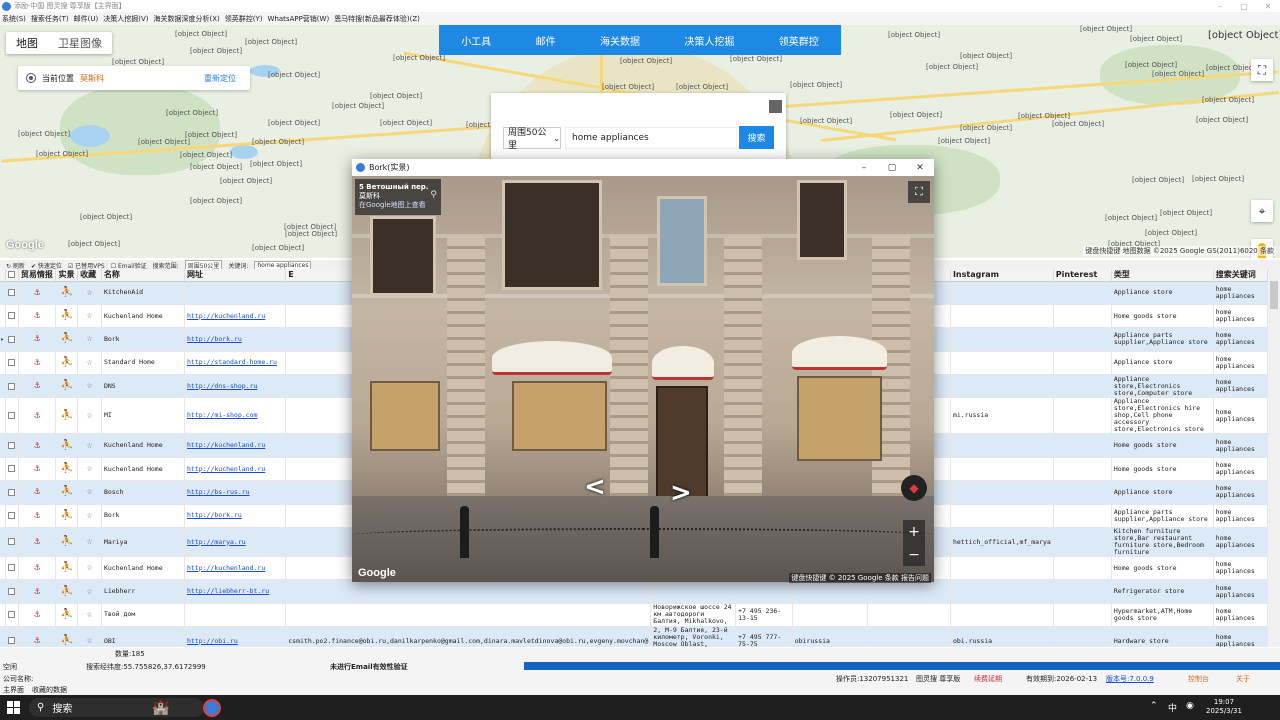 This screenshot has width=1280, height=720. Describe the element at coordinates (86, 19) in the screenshot. I see `menu-mail: 邮件(U)` at that location.